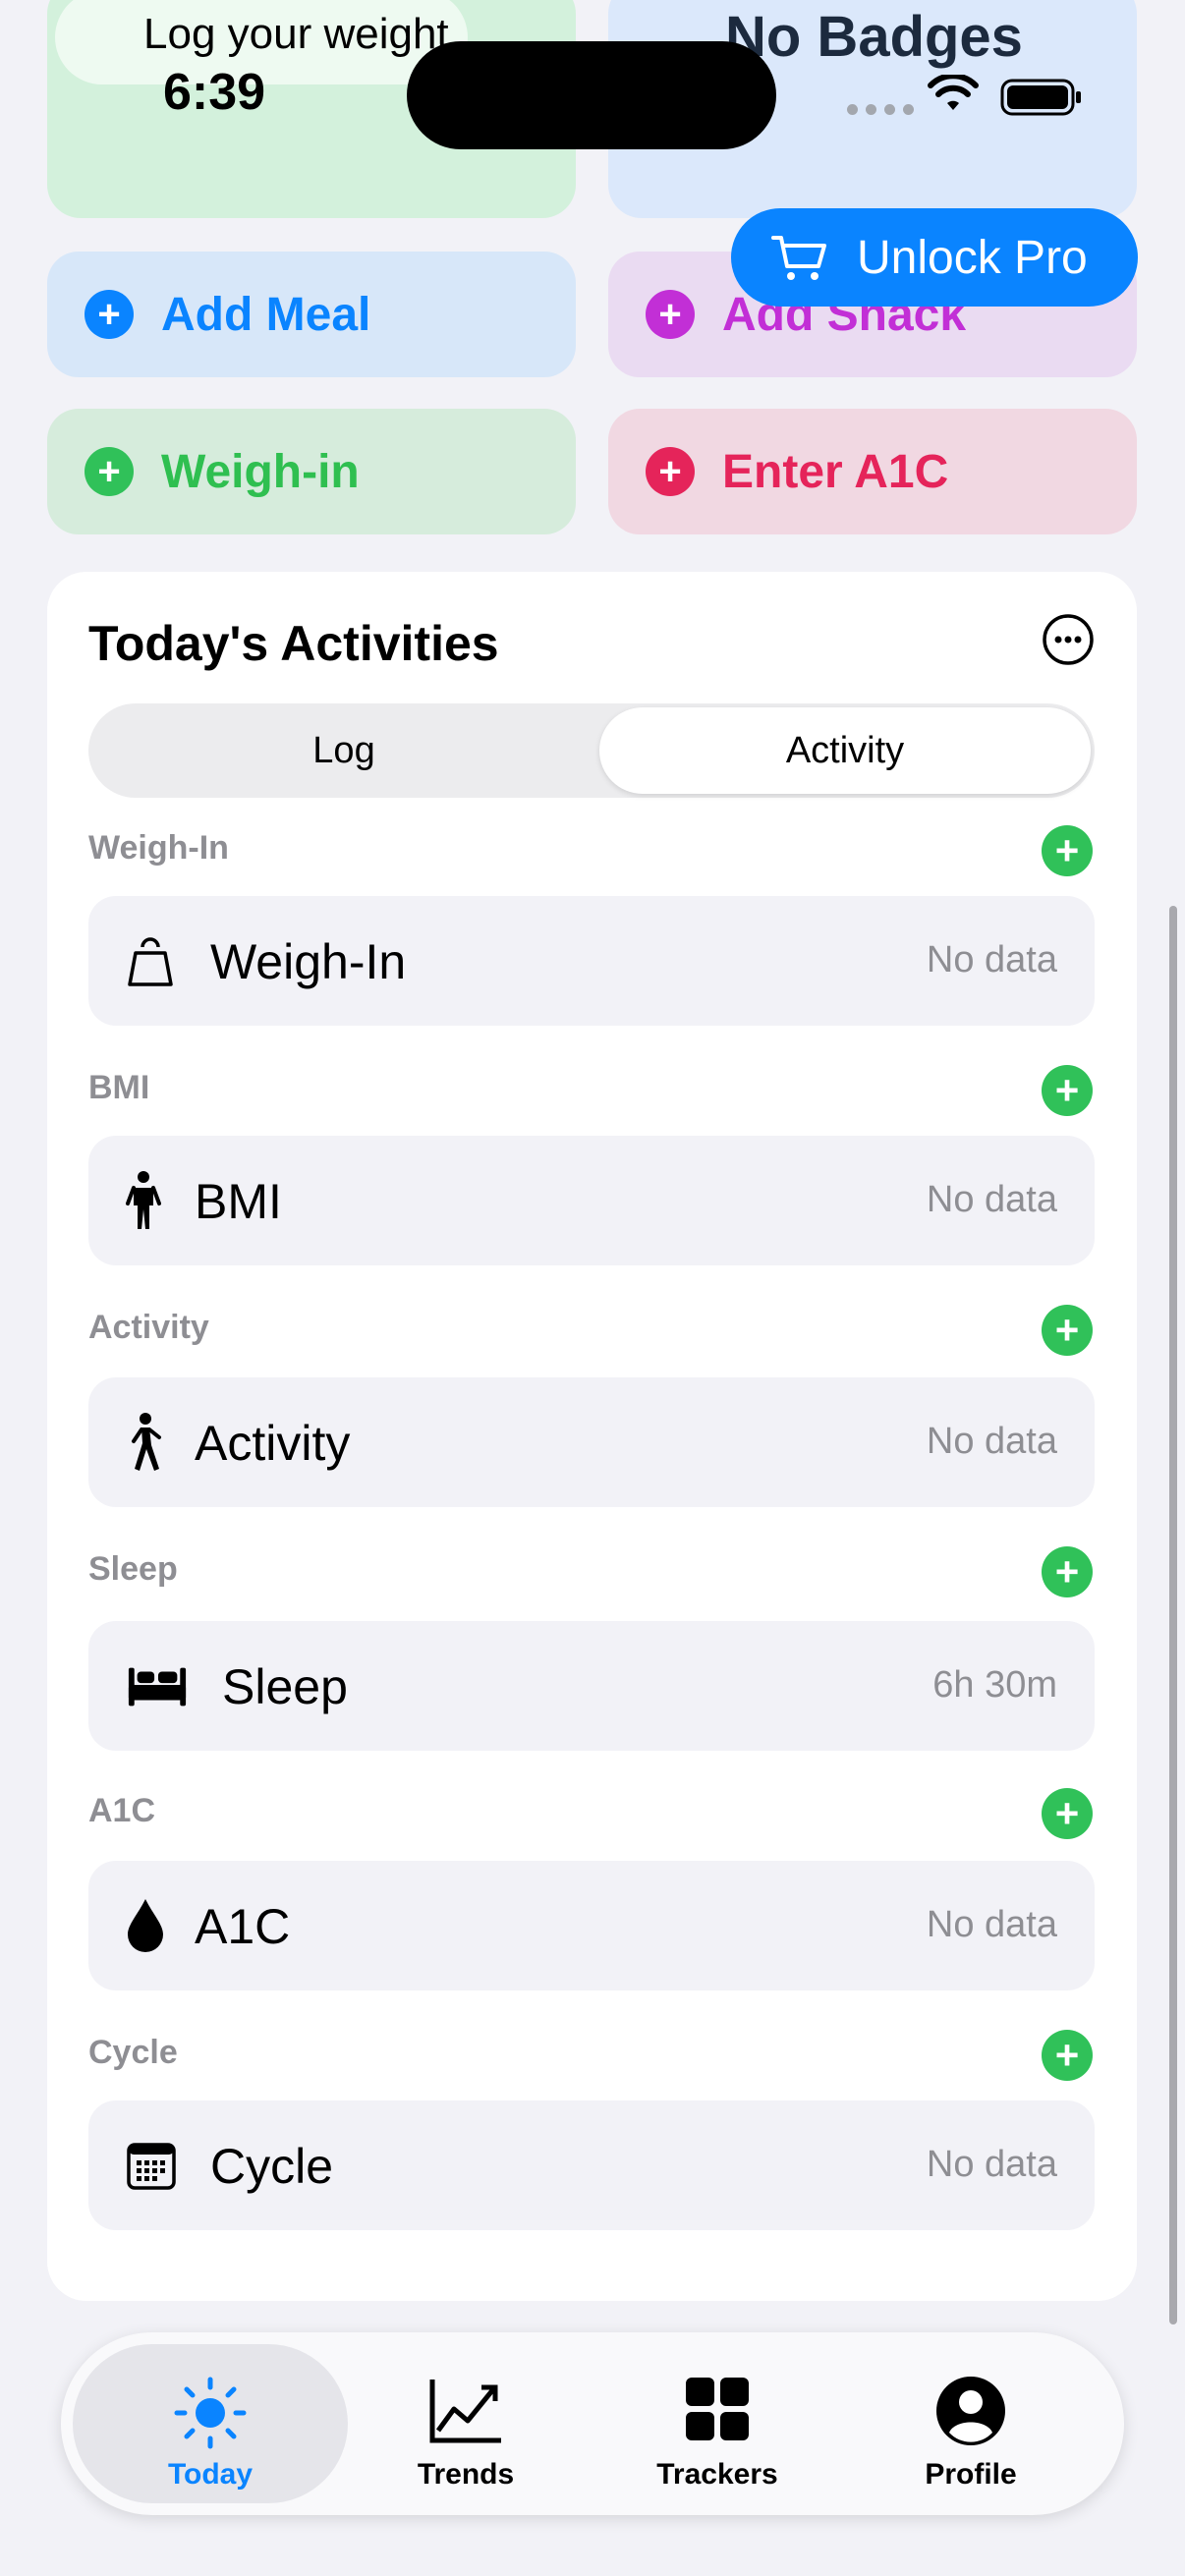 Image resolution: width=1185 pixels, height=2576 pixels. Describe the element at coordinates (992, 2164) in the screenshot. I see `row-value-cycle: No data` at that location.